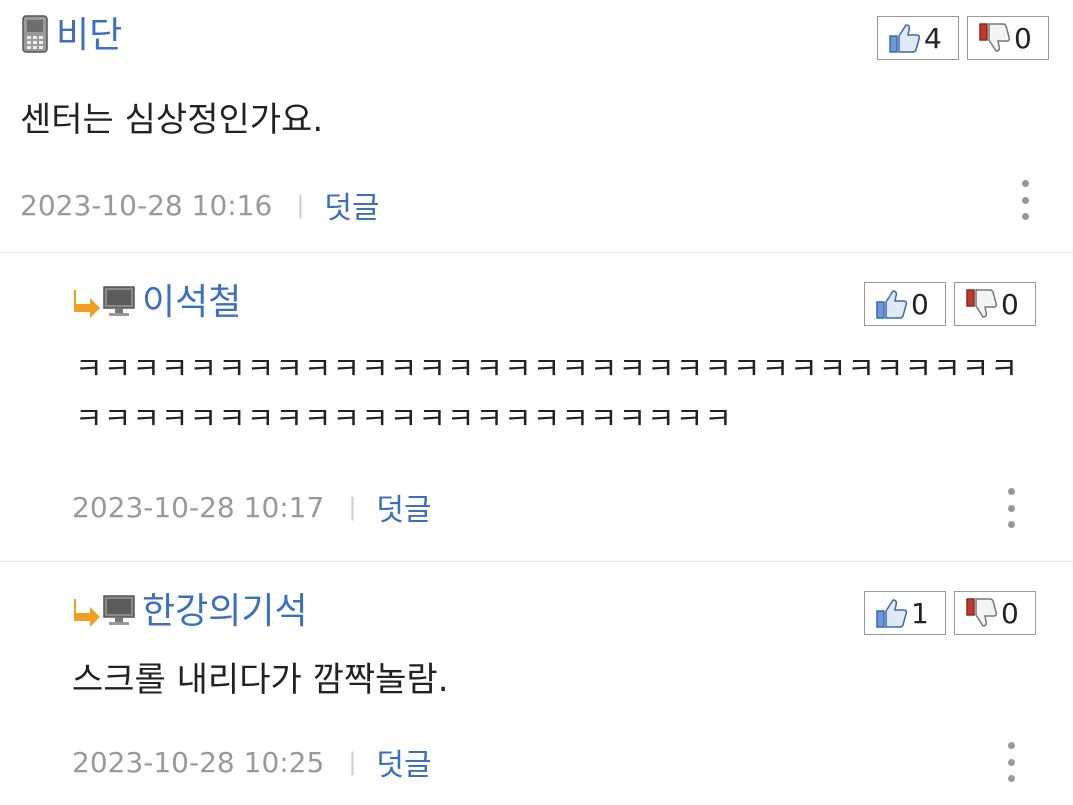 The height and width of the screenshot is (805, 1073). I want to click on like-count: 0, so click(920, 304).